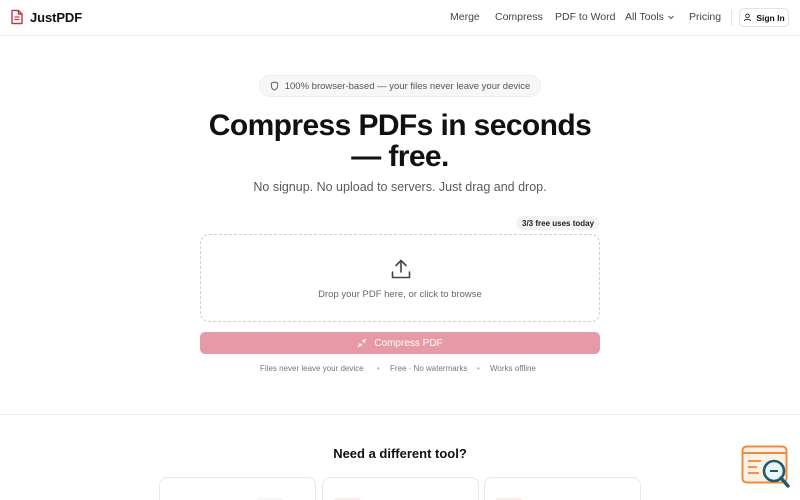  What do you see at coordinates (644, 17) in the screenshot?
I see `nav-all-tools-label: All Tools` at bounding box center [644, 17].